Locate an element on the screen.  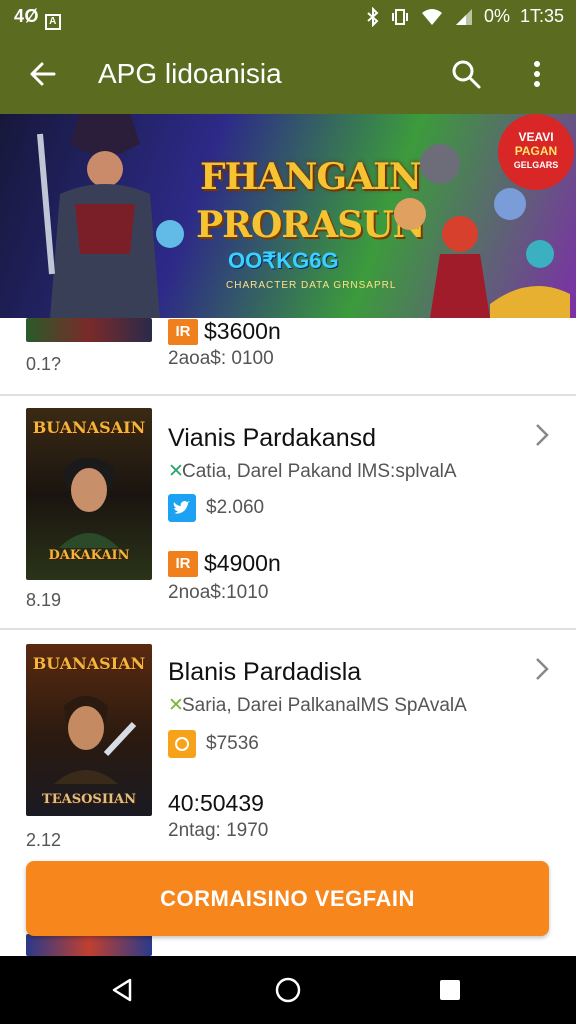
game-thumbnail: BUANASIAN TEASOSIIAN is located at coordinates (89, 730).